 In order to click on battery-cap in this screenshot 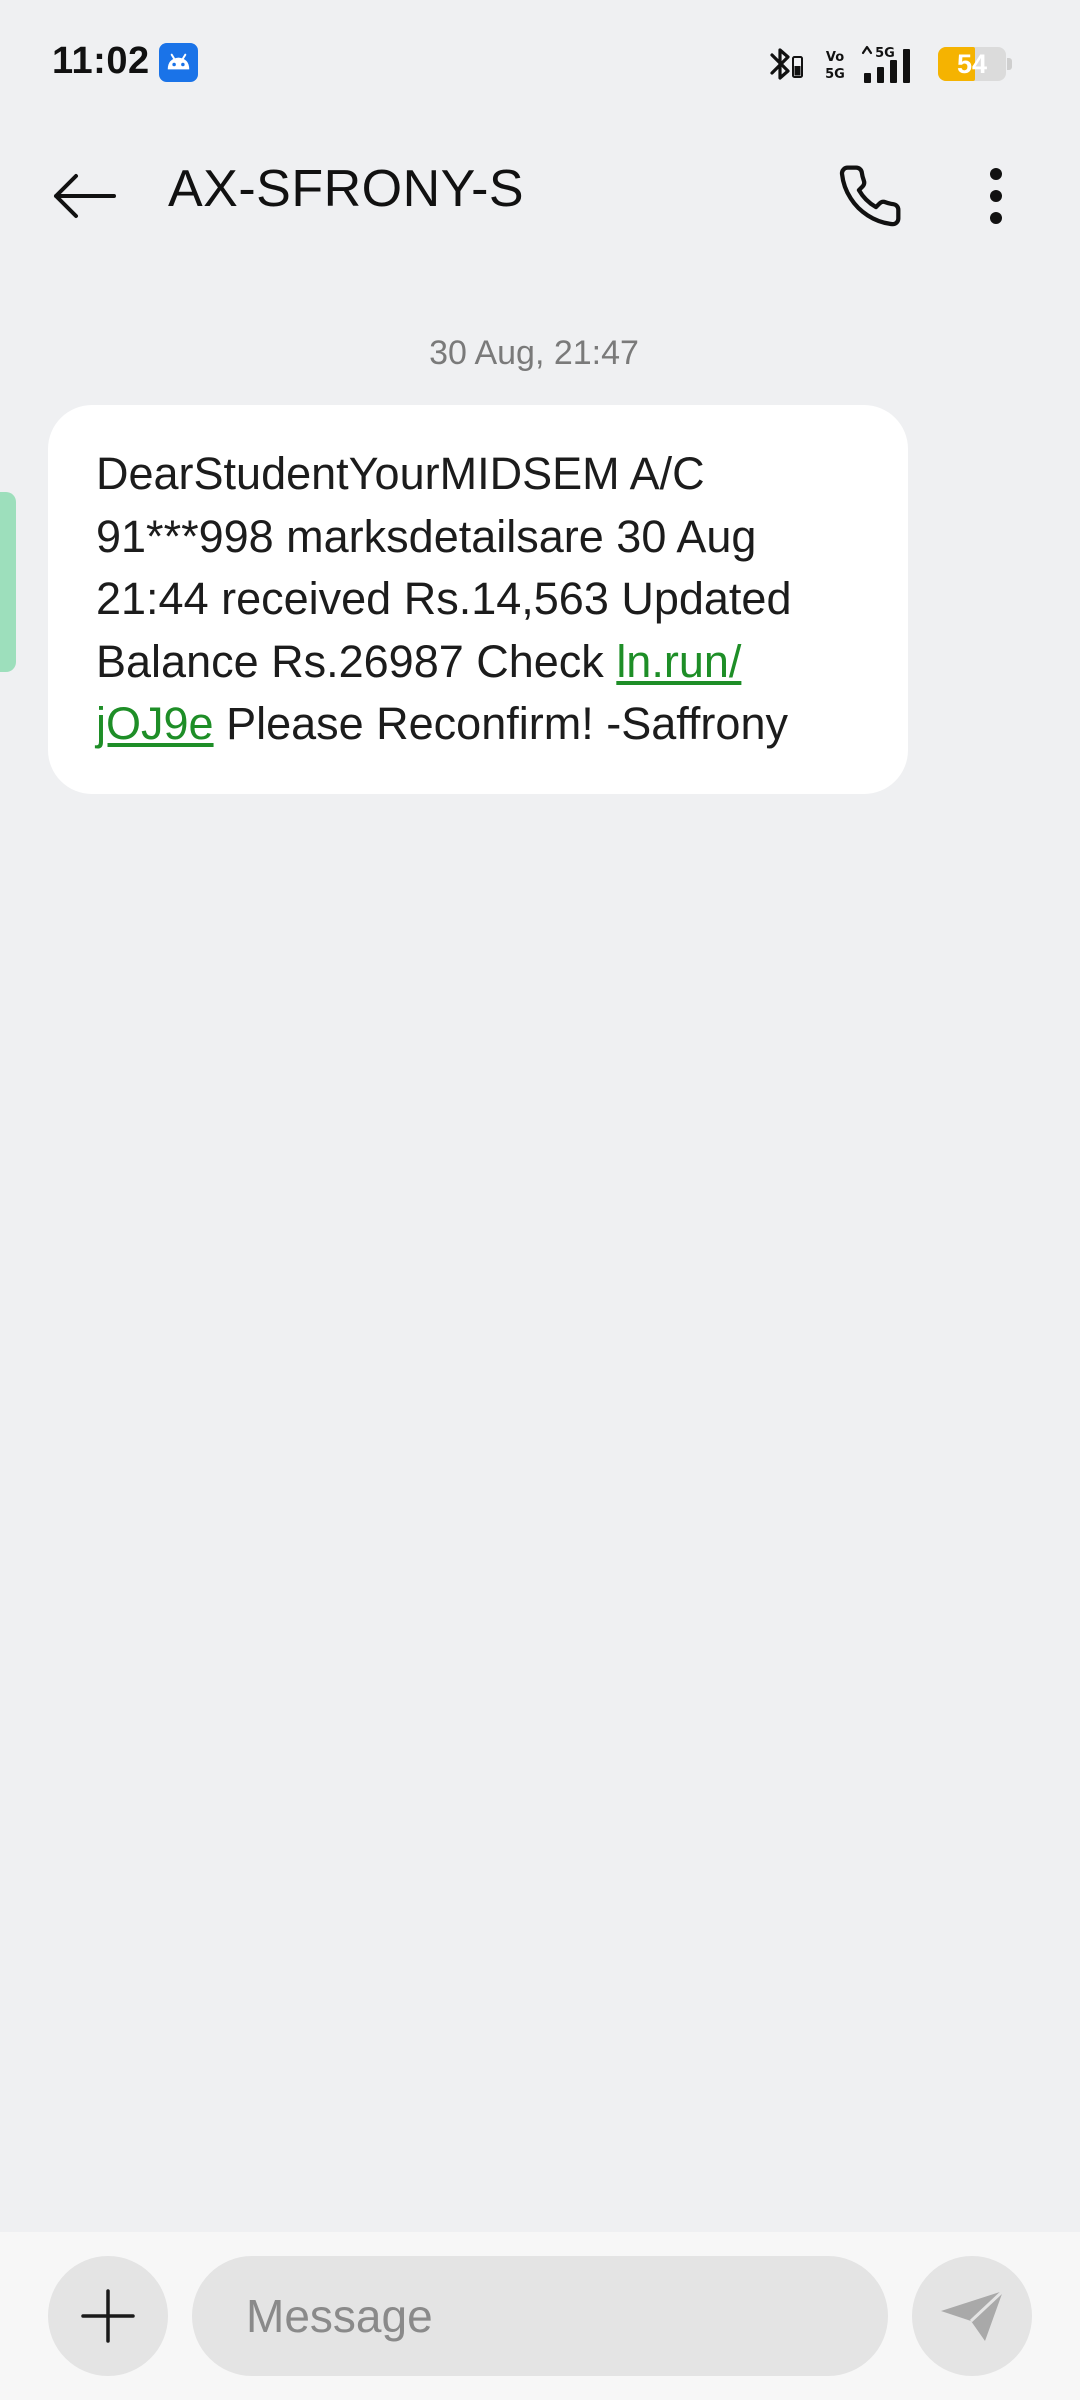, I will do `click(1009, 64)`.